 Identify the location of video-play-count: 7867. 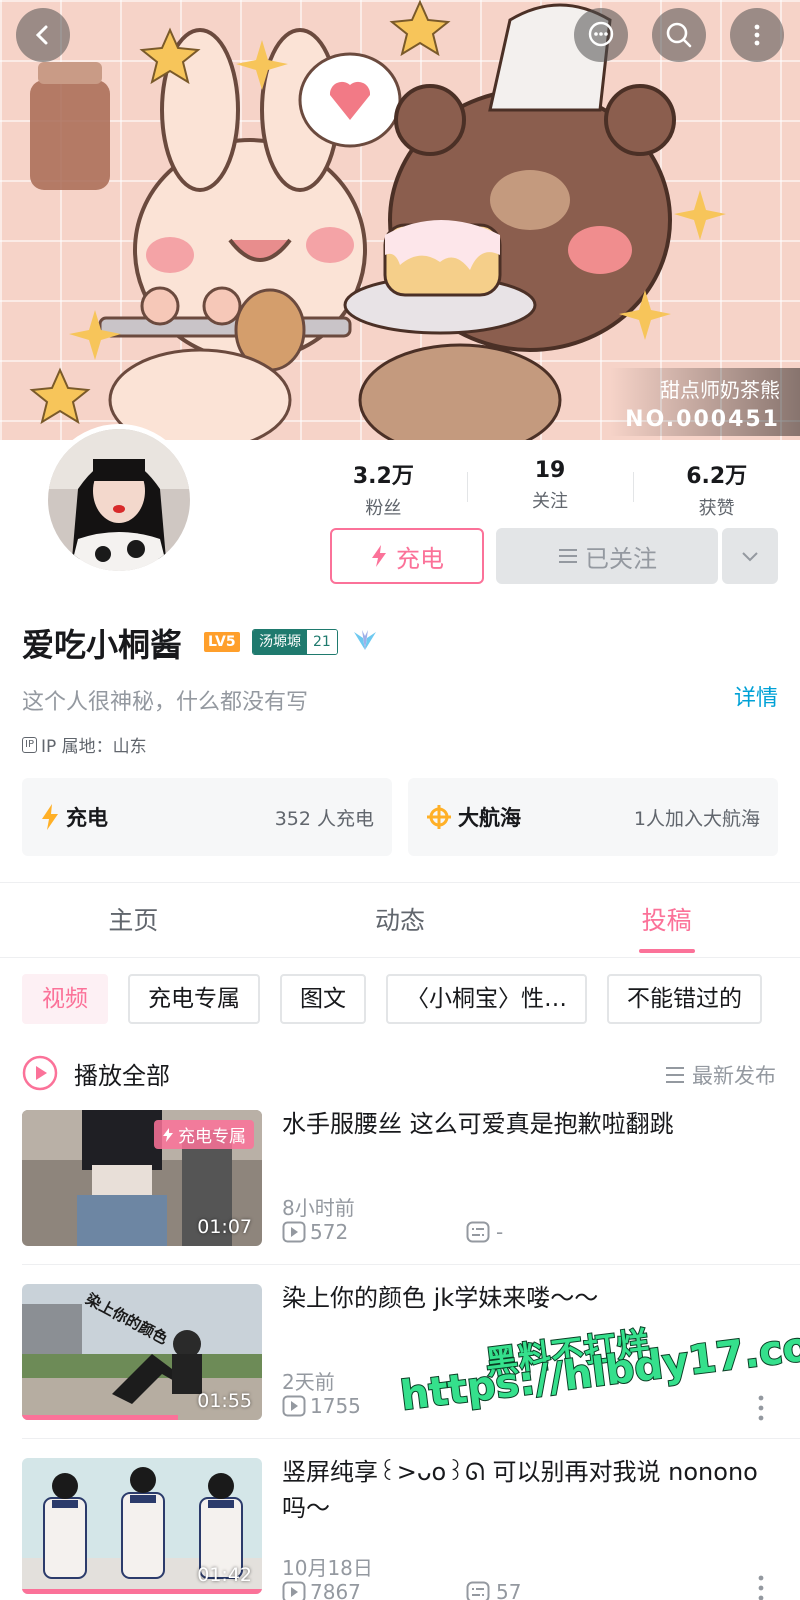
(321, 1590).